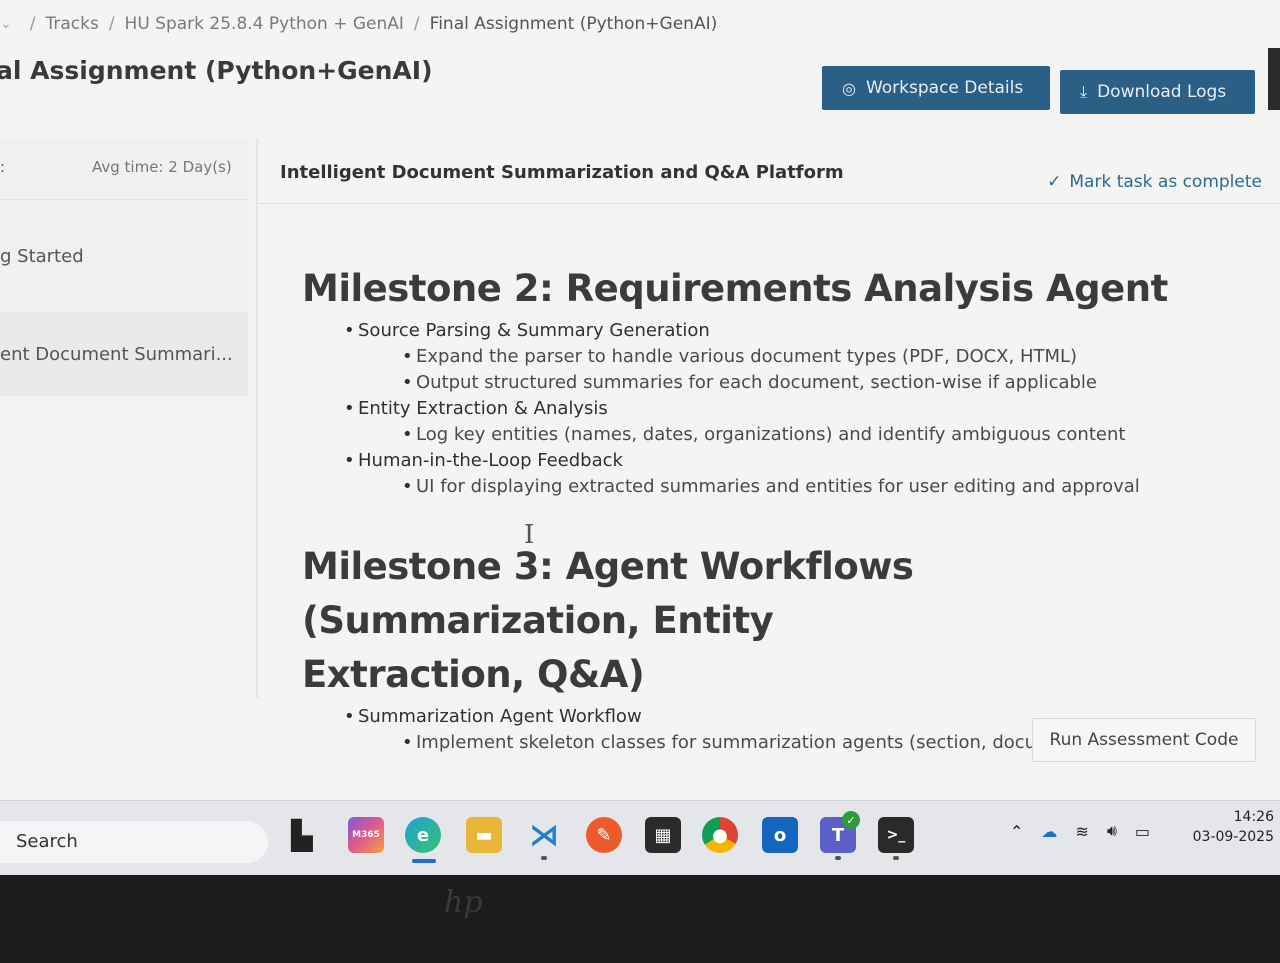 Image resolution: width=1280 pixels, height=963 pixels. What do you see at coordinates (483, 408) in the screenshot?
I see `section-heading: Entity Extraction & Analysis` at bounding box center [483, 408].